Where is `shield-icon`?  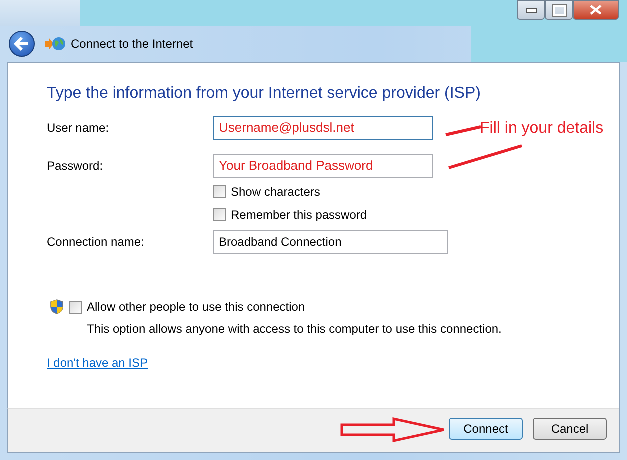
shield-icon is located at coordinates (57, 307).